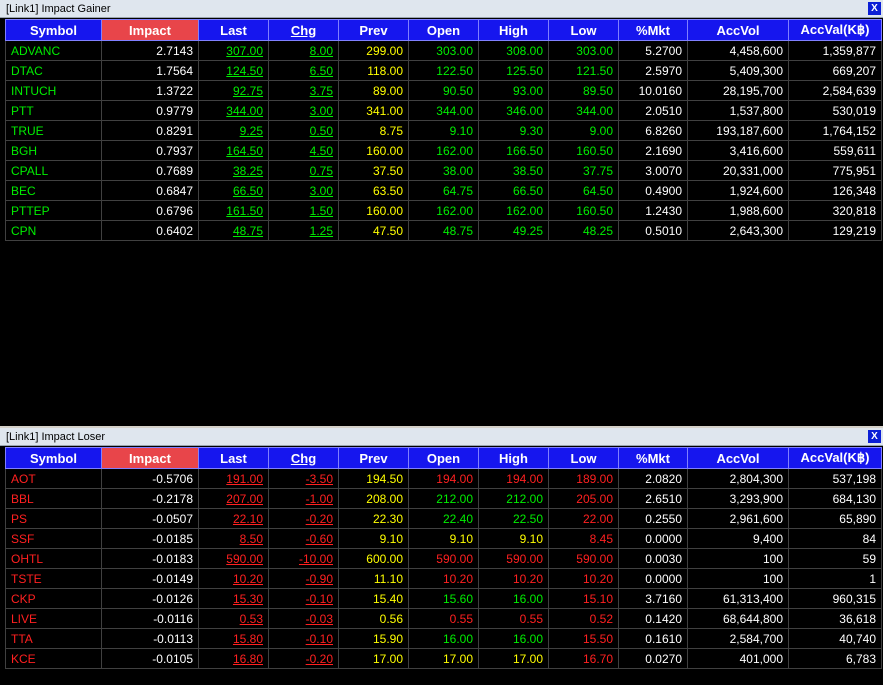 Image resolution: width=883 pixels, height=685 pixels. Describe the element at coordinates (738, 30) in the screenshot. I see `col-accvol-header: AccVol` at that location.